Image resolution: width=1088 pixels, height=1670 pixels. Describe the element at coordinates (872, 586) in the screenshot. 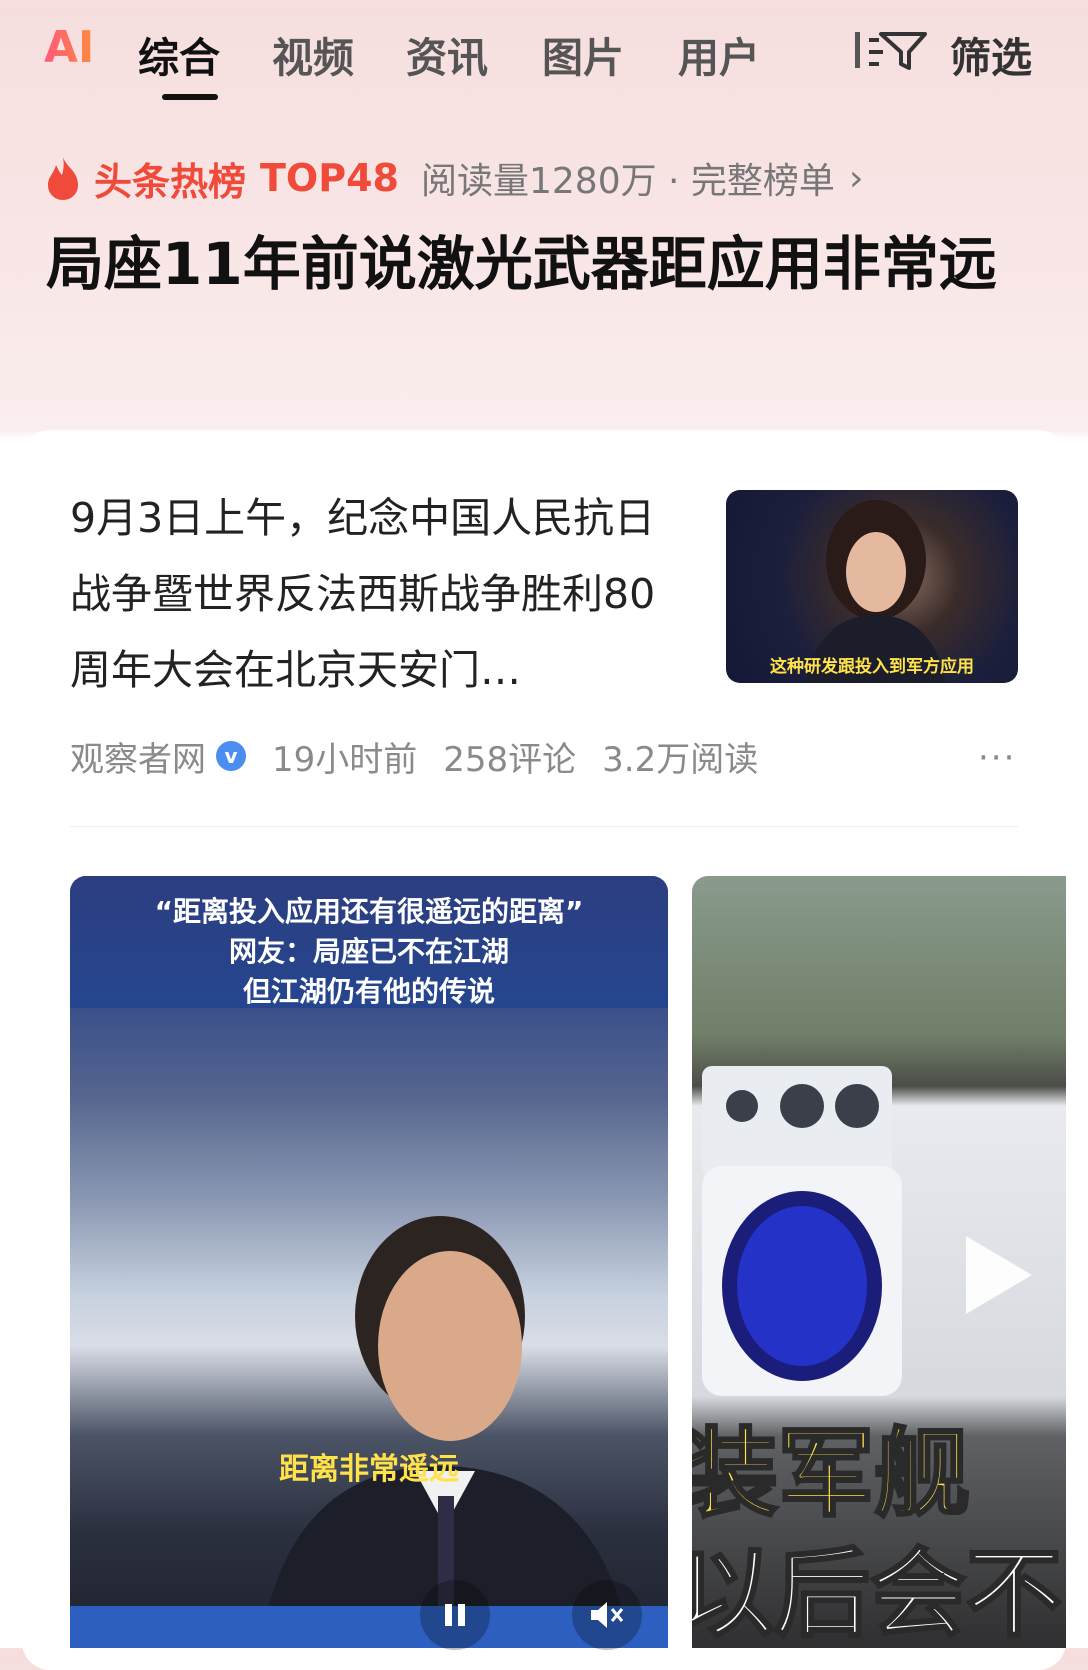

I see `article-thumbnail: 这种研发跟投入到军方应用` at that location.